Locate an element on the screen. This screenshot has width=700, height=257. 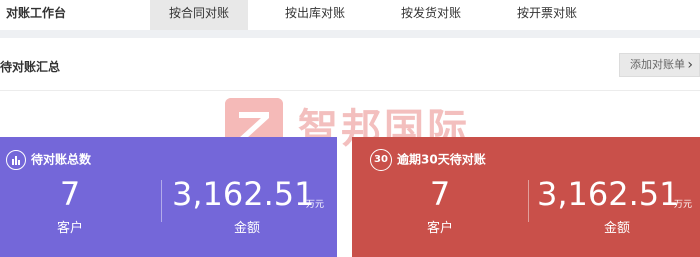
header-separator is located at coordinates (350, 34).